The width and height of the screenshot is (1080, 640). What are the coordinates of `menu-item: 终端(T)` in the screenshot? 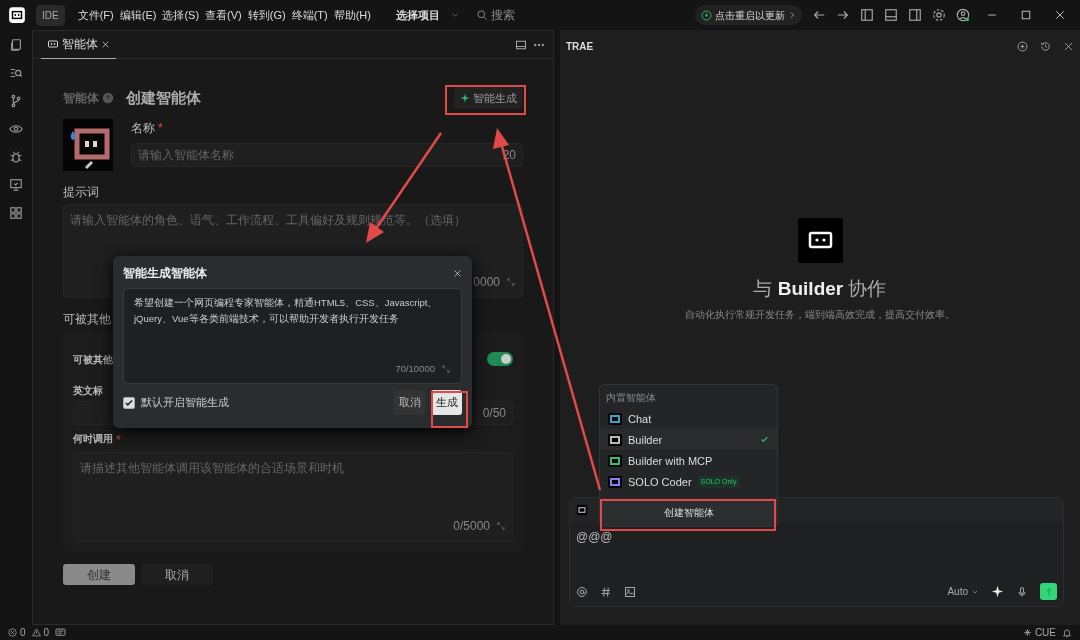 It's located at (309, 15).